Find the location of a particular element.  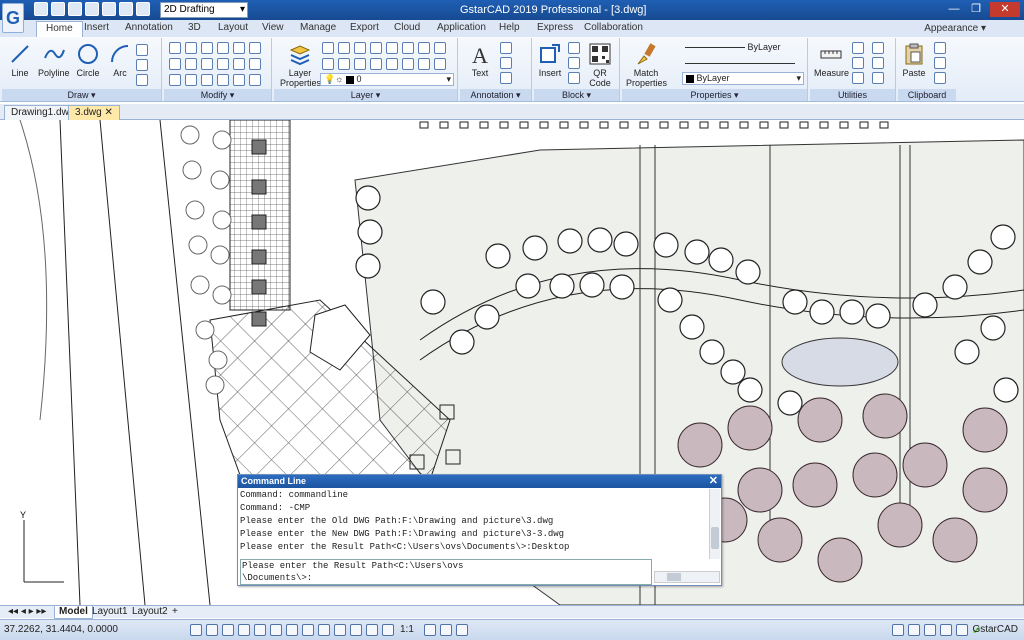

id-point-icon is located at coordinates (858, 78).